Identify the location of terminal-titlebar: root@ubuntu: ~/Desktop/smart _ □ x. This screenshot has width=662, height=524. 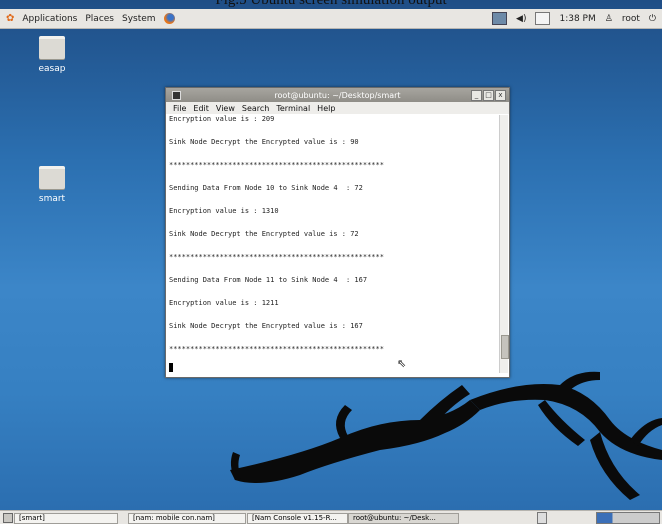
(337, 95).